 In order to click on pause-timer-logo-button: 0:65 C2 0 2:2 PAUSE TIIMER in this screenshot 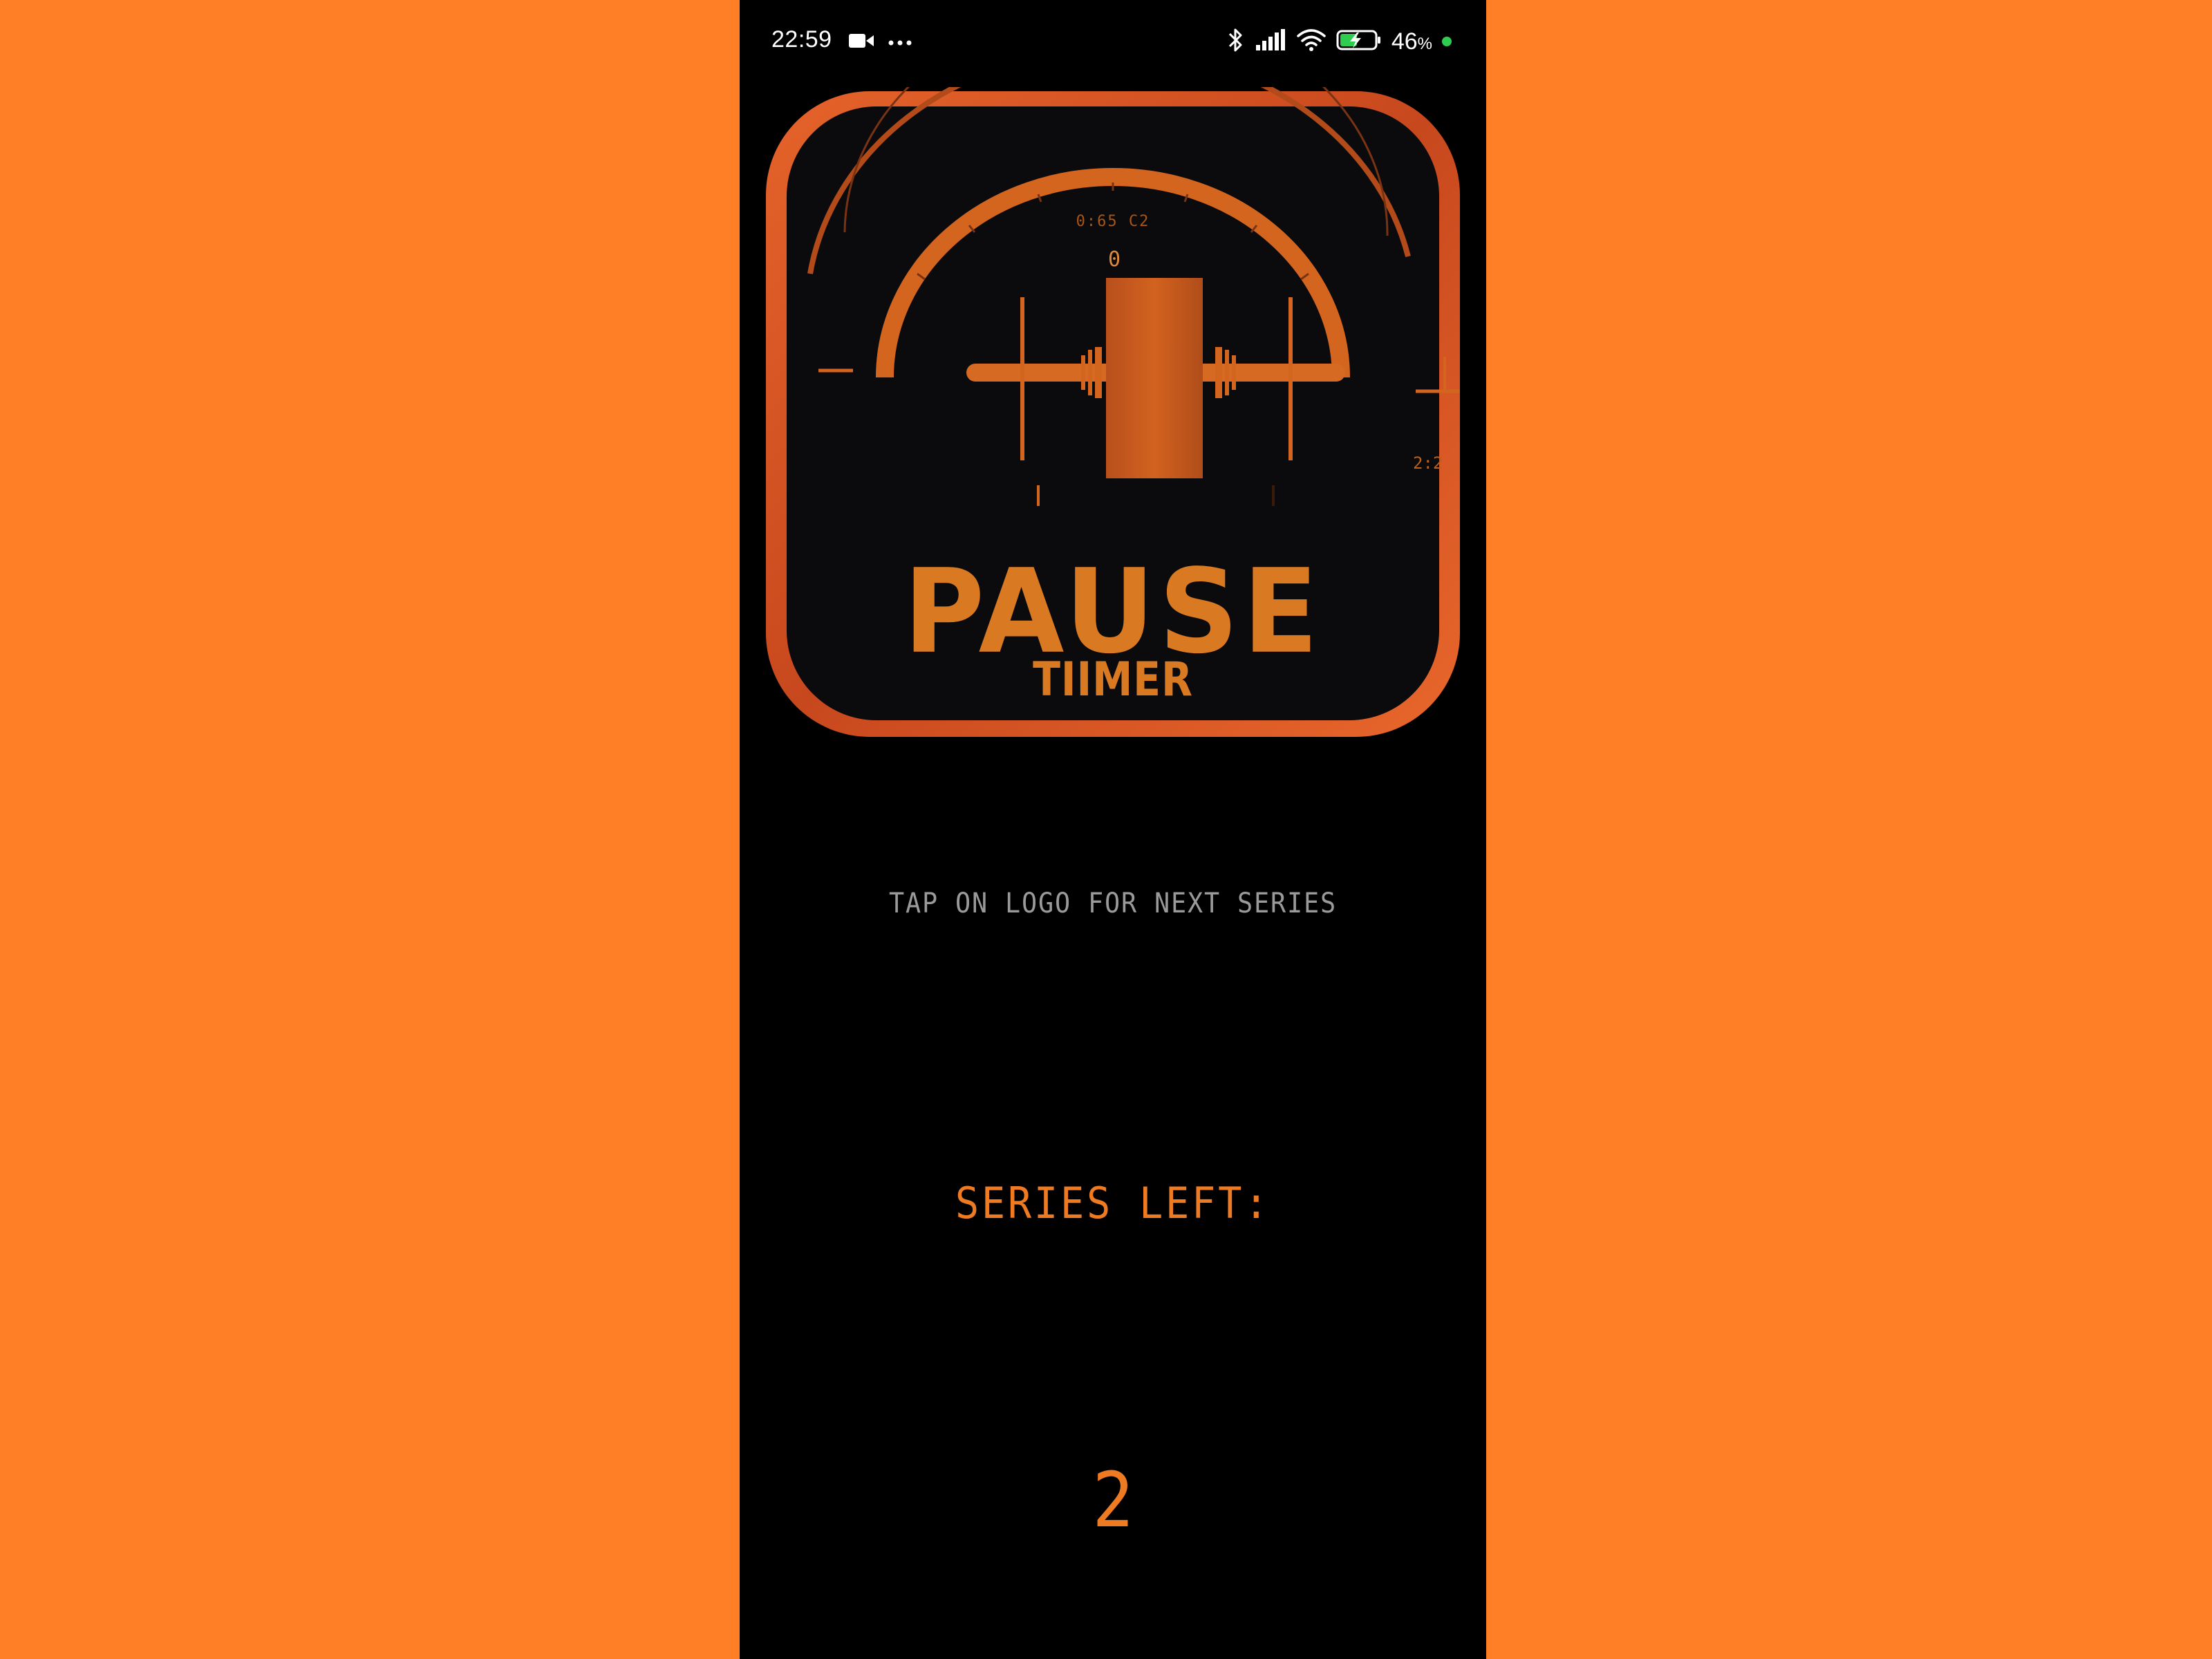, I will do `click(1113, 414)`.